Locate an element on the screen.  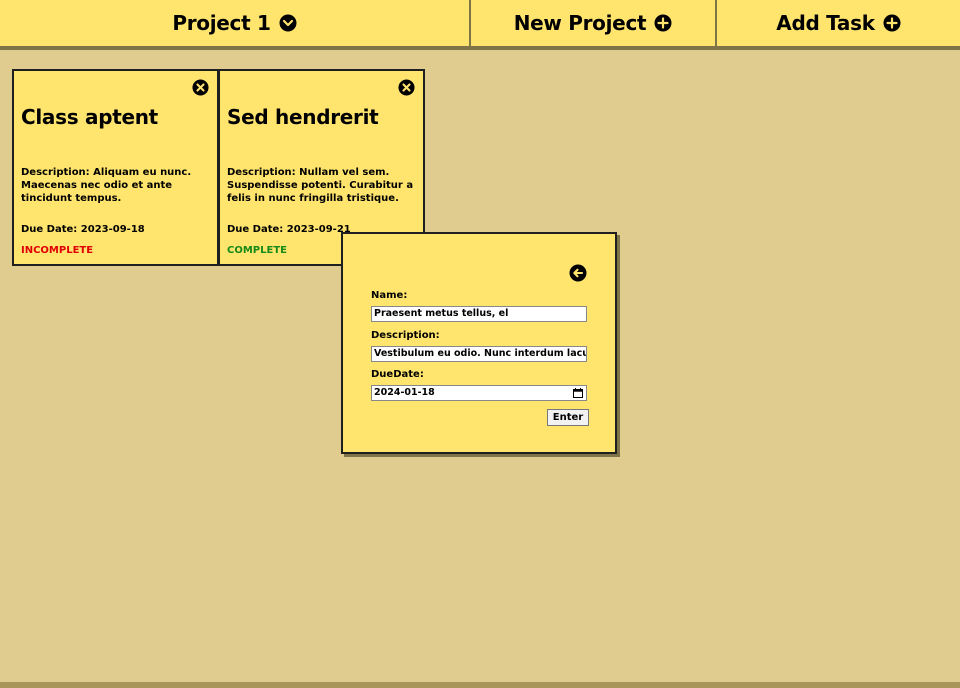
project-select-button: Project 1 is located at coordinates (235, 23).